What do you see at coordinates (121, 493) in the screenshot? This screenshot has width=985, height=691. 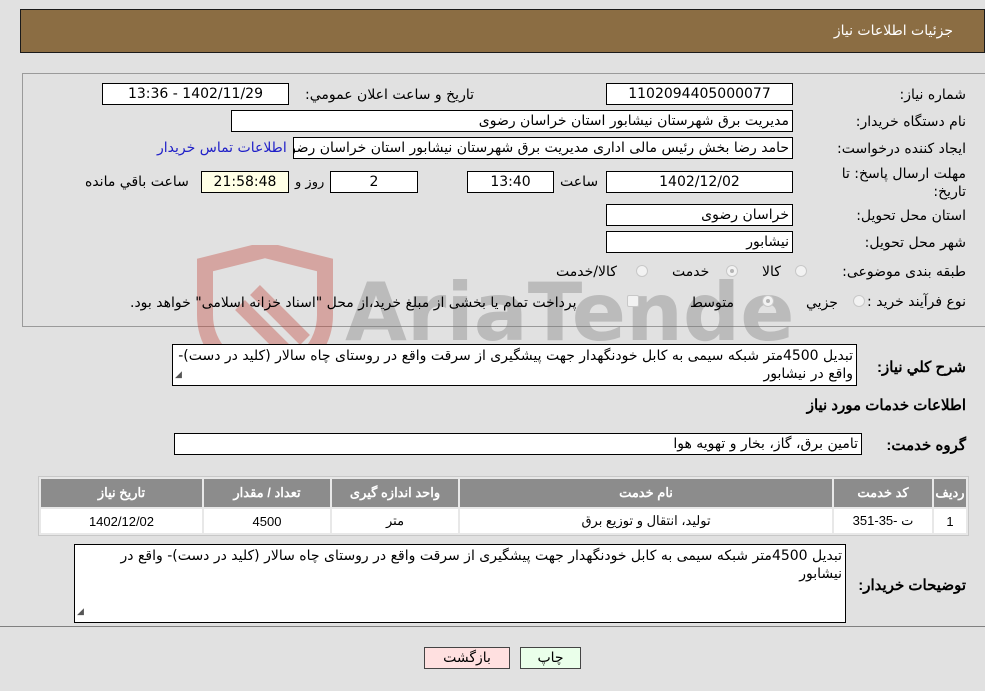 I see `col-date-header: تاریخ نیاز` at bounding box center [121, 493].